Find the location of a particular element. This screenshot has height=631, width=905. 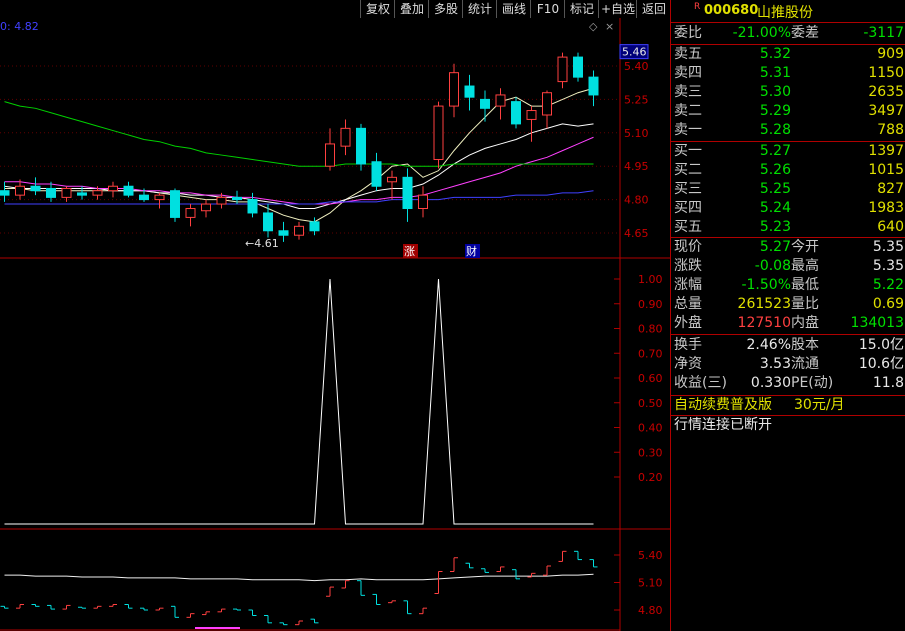

order-level-label: 卖三 is located at coordinates (688, 92).